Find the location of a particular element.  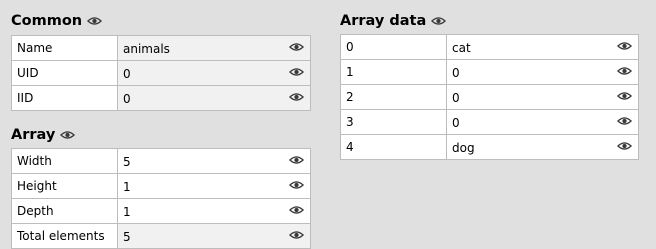

table-row: UID 0 is located at coordinates (161, 73).